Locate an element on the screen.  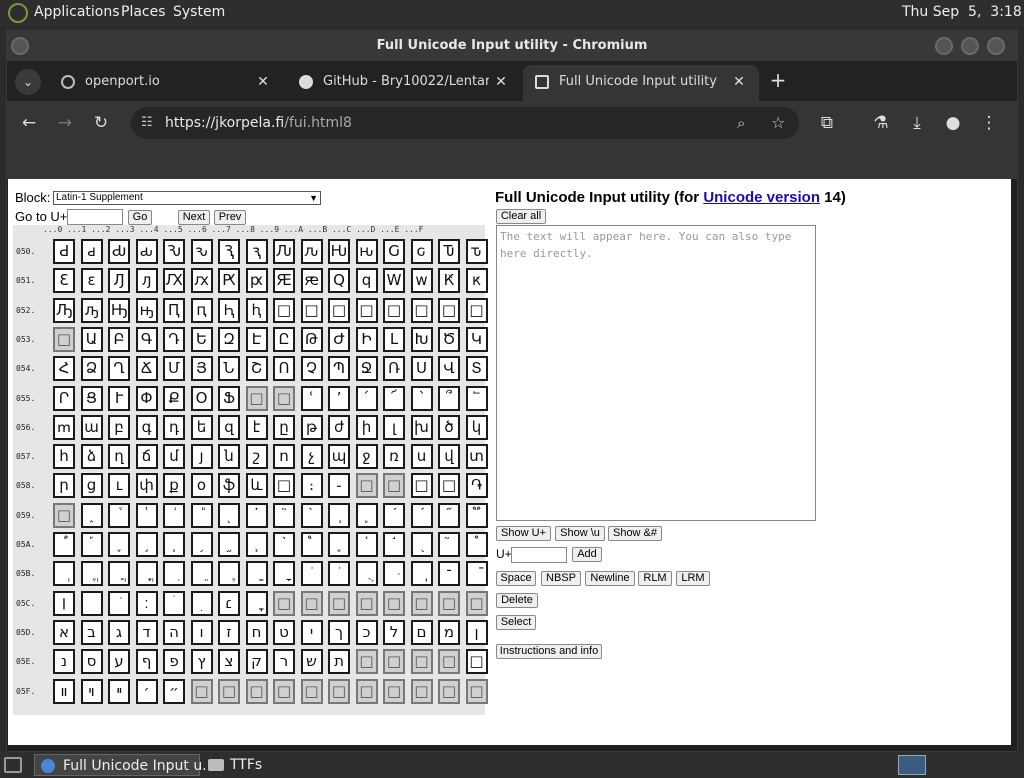
char-cell: Հ is located at coordinates (64, 369).